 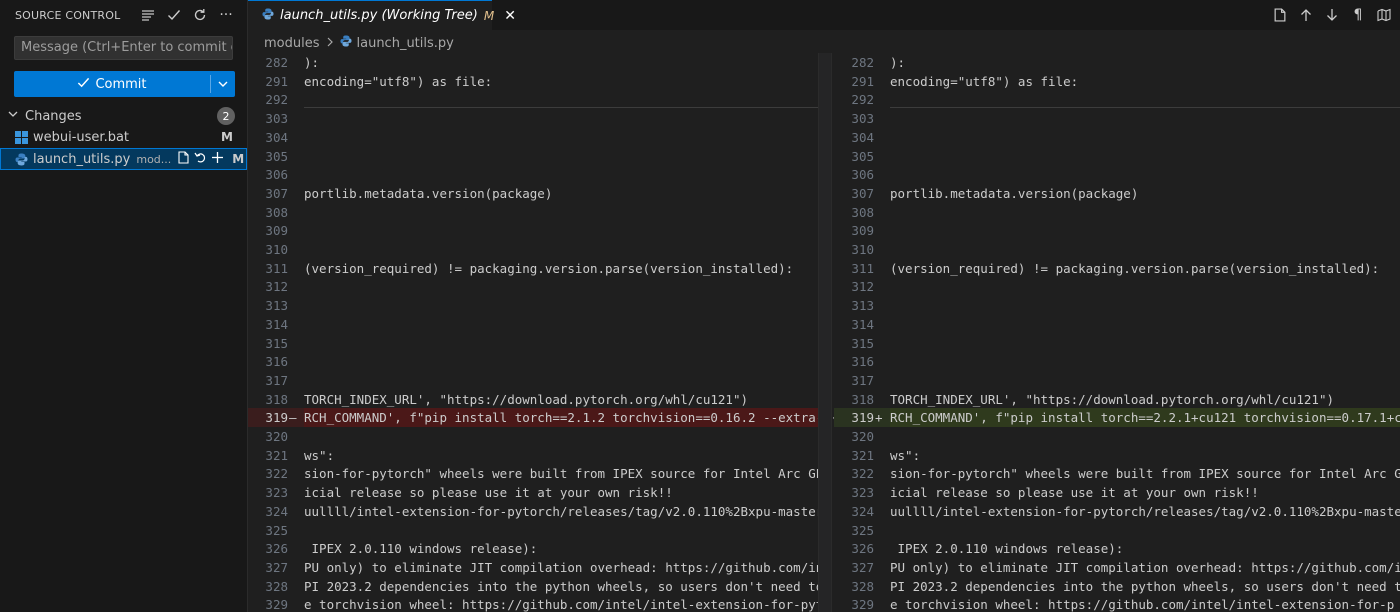 I want to click on code-line: 321 ws":, so click(x=539, y=455).